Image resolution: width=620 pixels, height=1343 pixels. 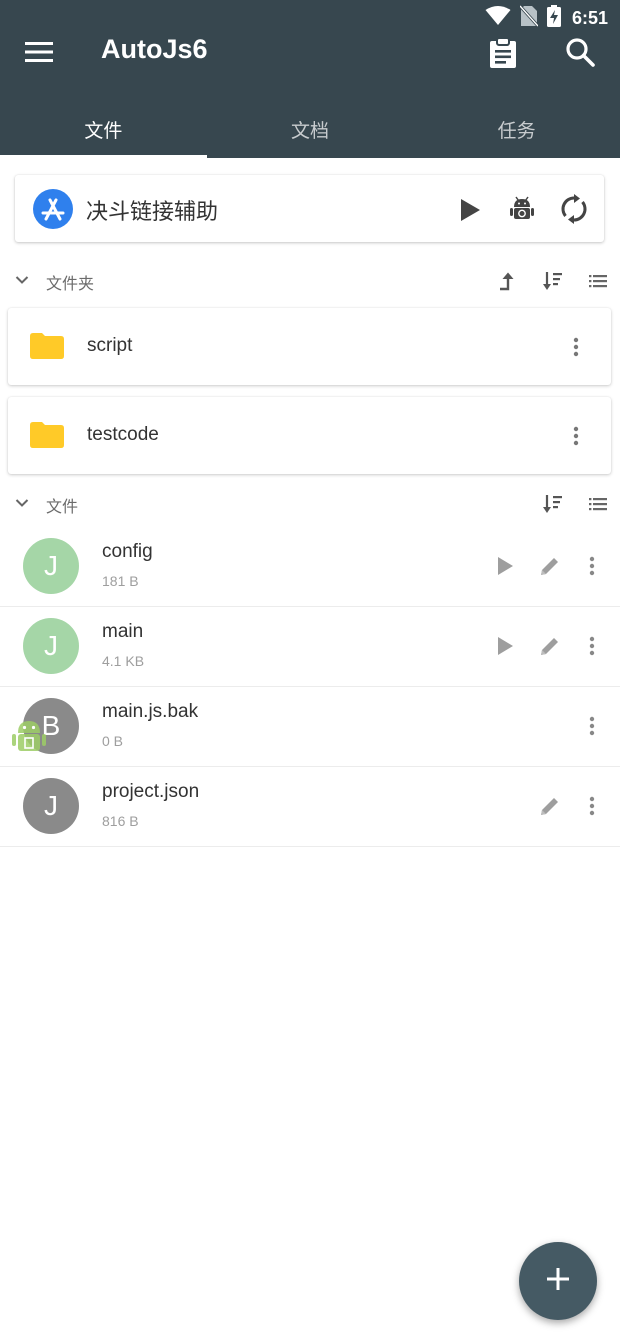 What do you see at coordinates (127, 551) in the screenshot?
I see `file-name: config` at bounding box center [127, 551].